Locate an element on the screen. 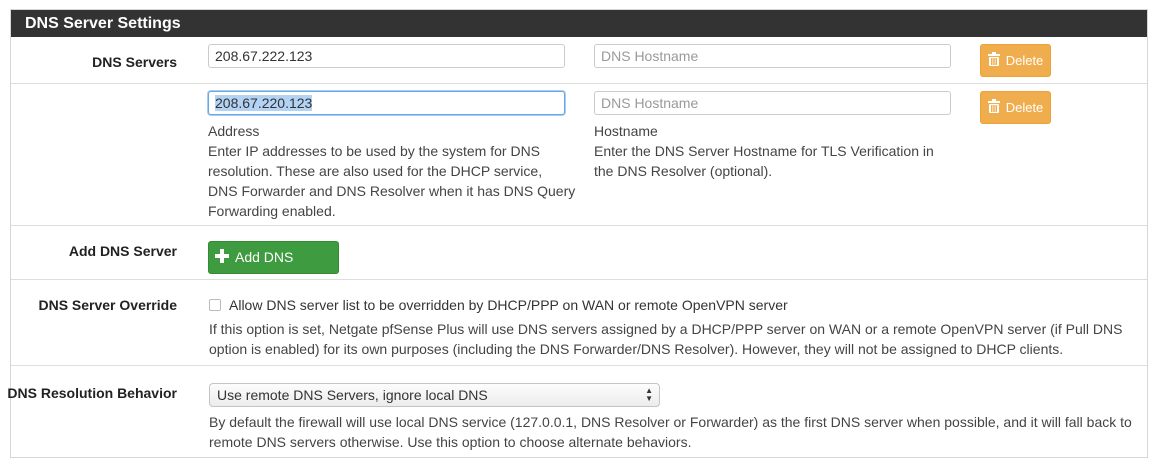 This screenshot has height=465, width=1159. dns-server-1-address-input: 208.67.222.123 is located at coordinates (386, 56).